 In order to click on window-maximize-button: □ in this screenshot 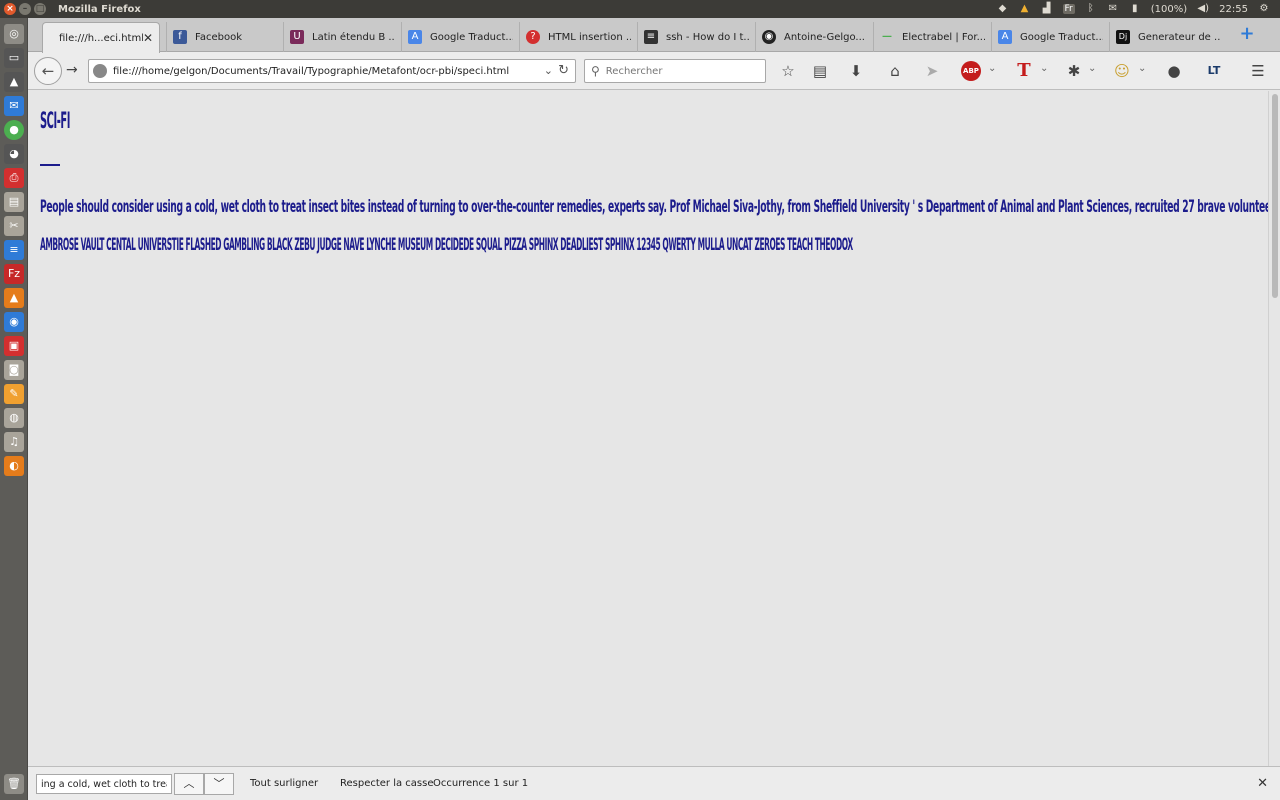, I will do `click(40, 9)`.